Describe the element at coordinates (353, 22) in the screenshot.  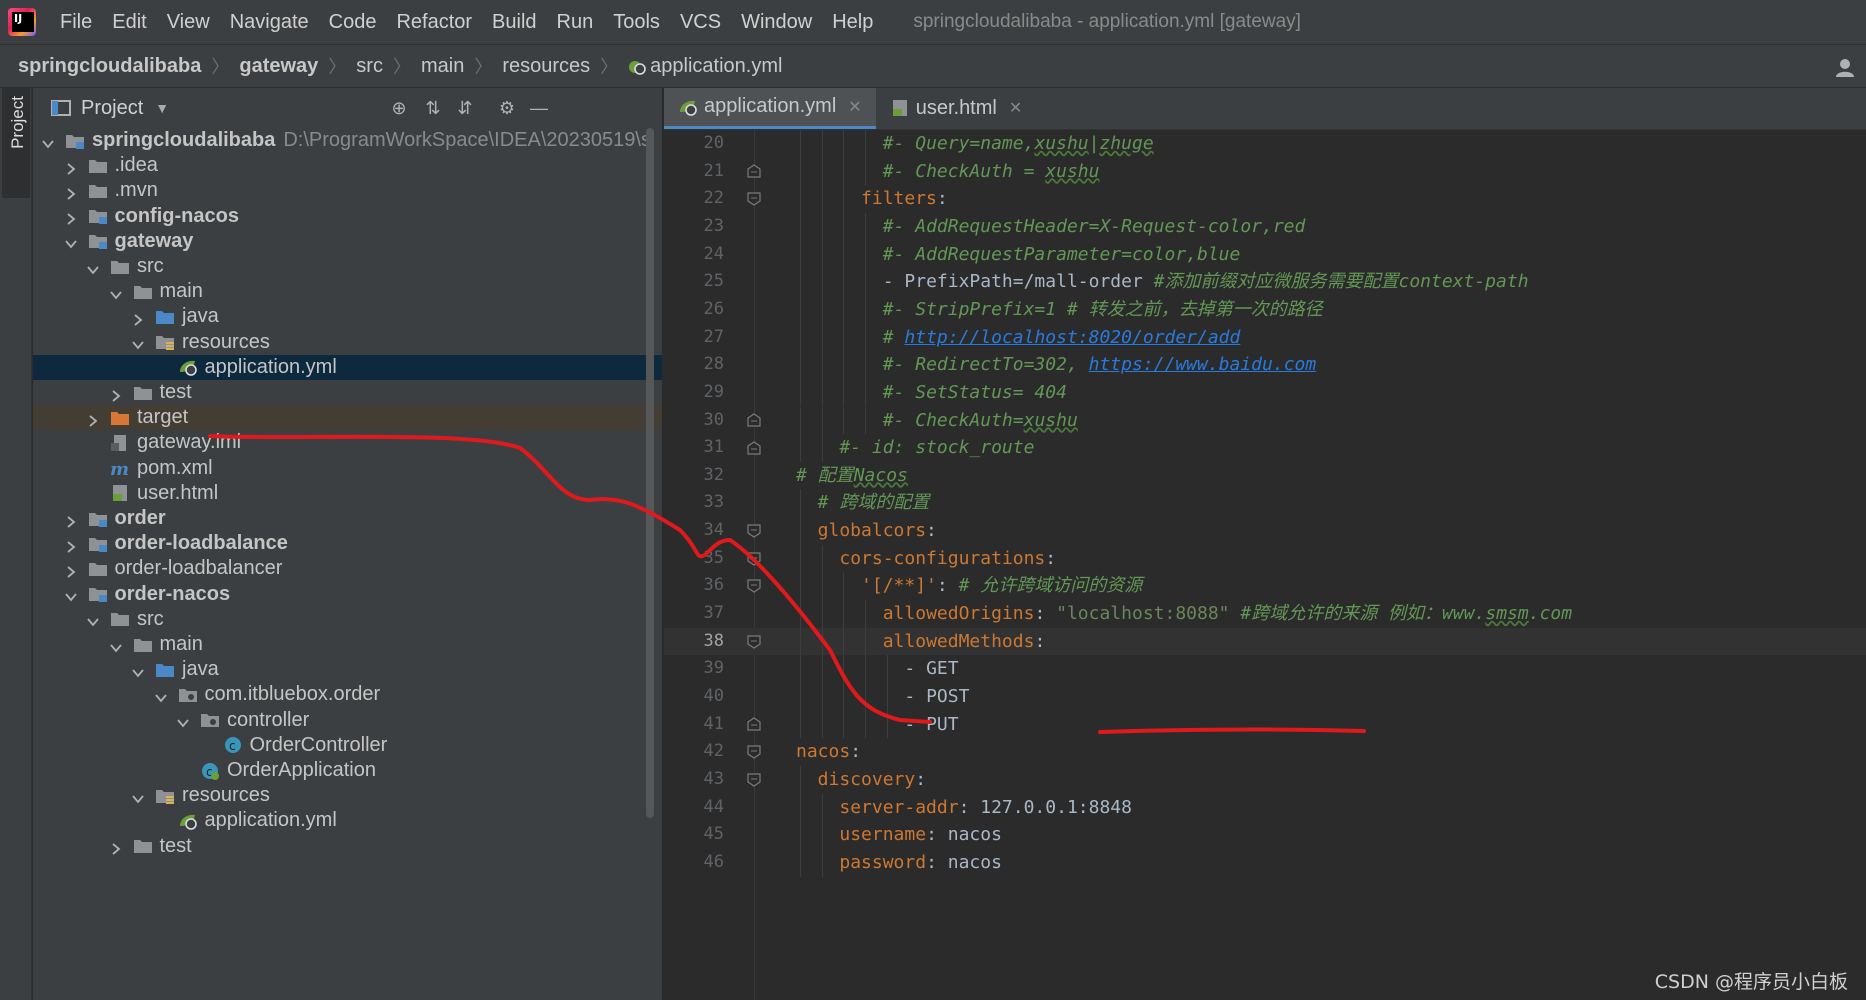
I see `menu-code: Code` at that location.